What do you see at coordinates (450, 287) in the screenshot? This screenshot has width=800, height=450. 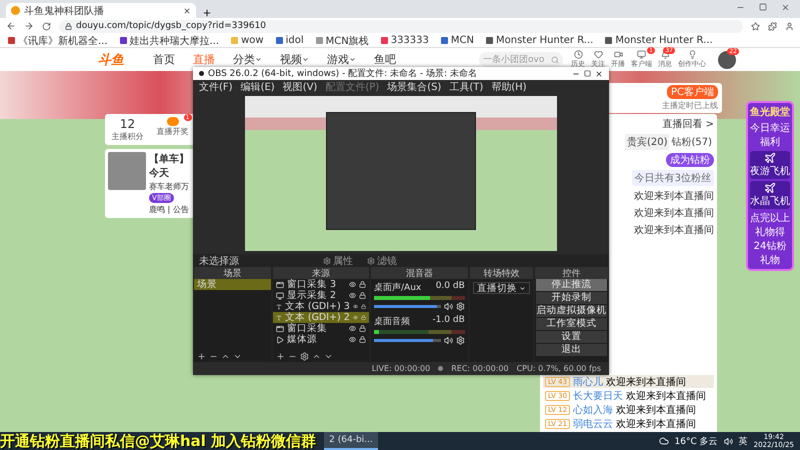 I see `channel-reading: 0.0 dB` at bounding box center [450, 287].